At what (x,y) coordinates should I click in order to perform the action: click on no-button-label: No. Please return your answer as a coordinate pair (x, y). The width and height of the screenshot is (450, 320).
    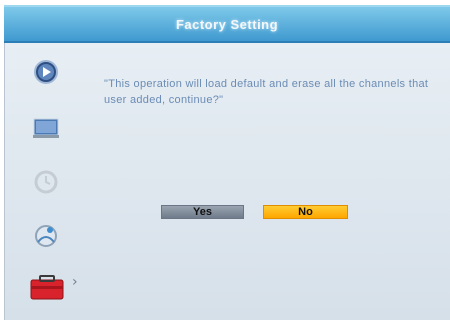
    Looking at the image, I should click on (305, 212).